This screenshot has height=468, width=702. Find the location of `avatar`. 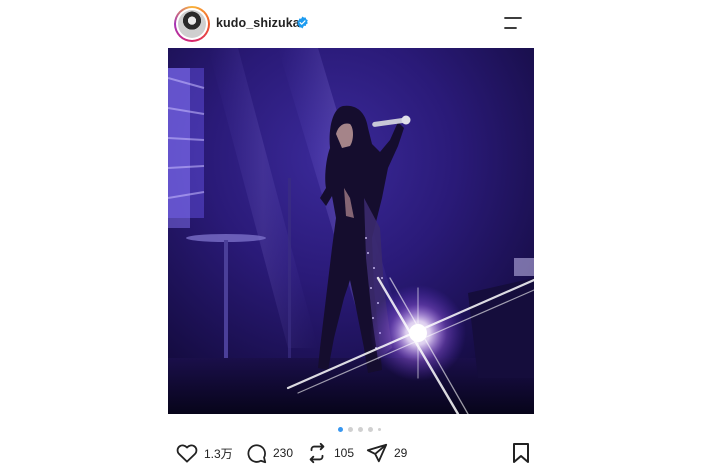

avatar is located at coordinates (192, 24).